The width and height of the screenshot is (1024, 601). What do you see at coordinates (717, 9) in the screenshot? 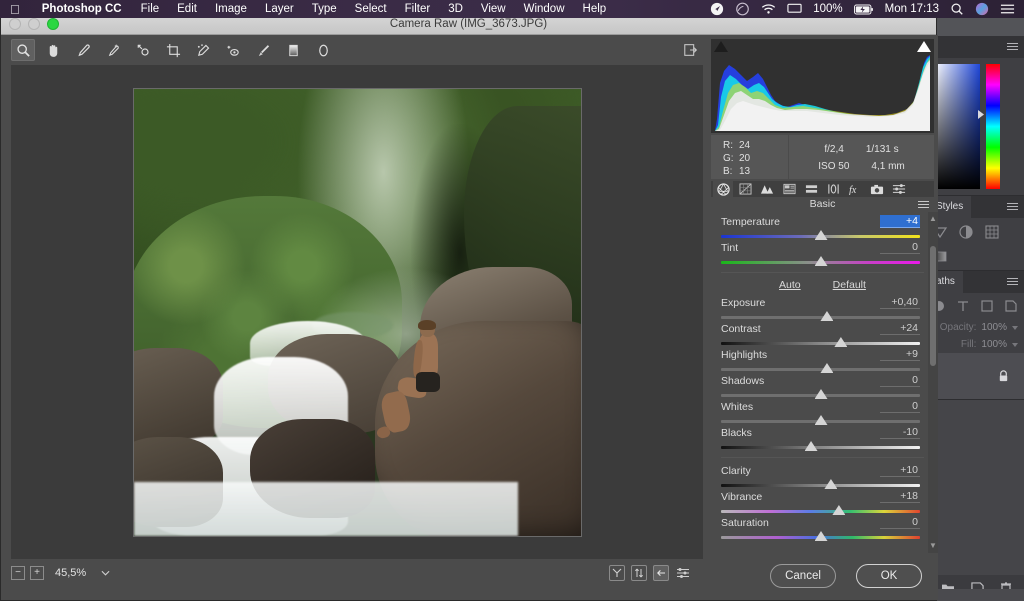
I see `location-arrow-icon` at bounding box center [717, 9].